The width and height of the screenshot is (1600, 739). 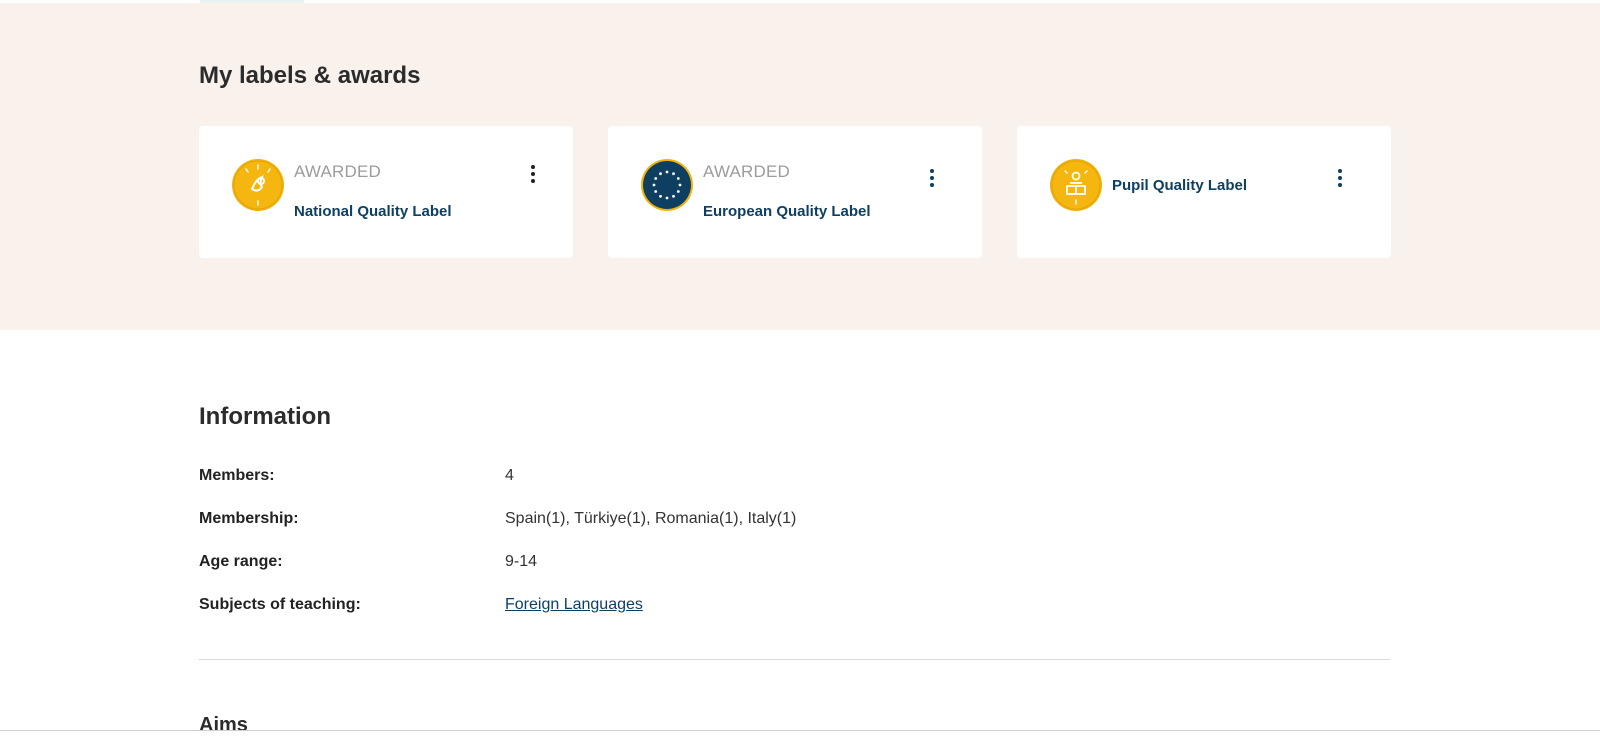 What do you see at coordinates (794, 659) in the screenshot?
I see `section-divider` at bounding box center [794, 659].